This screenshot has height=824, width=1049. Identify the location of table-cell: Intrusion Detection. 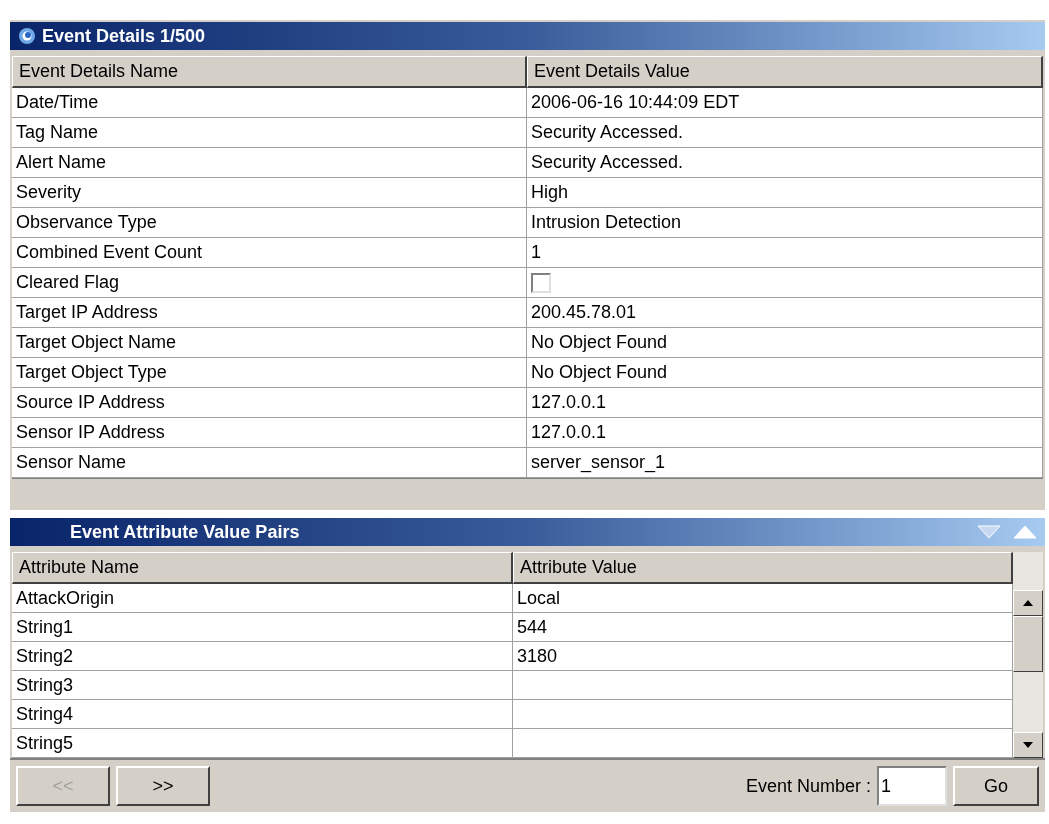
(785, 223).